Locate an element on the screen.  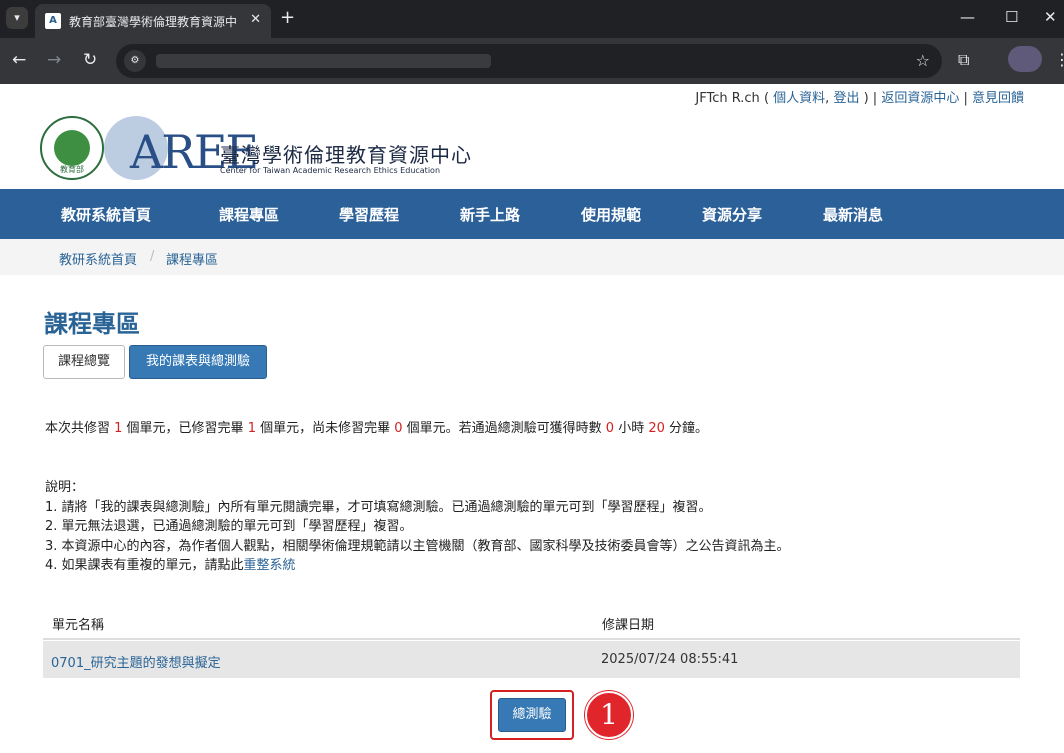
new-tab-button: + is located at coordinates (287, 17).